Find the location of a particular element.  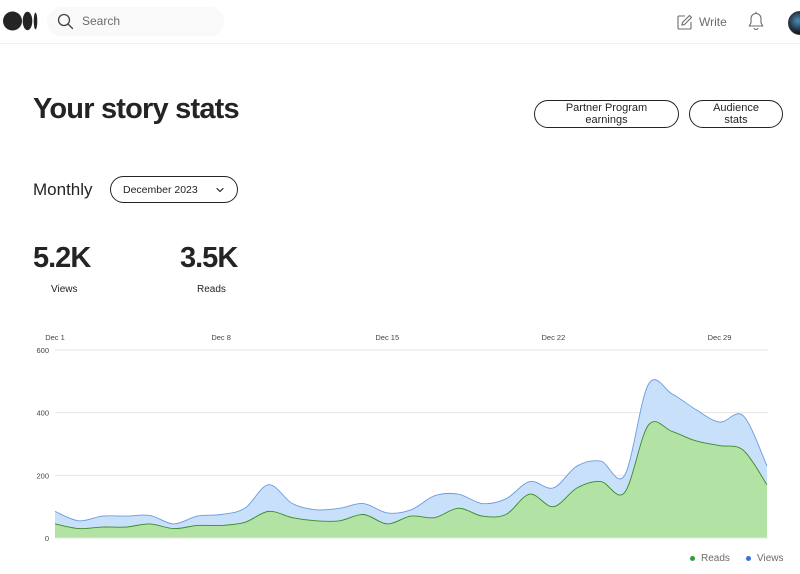

month-dropdown-value: December 2023 is located at coordinates (160, 189).